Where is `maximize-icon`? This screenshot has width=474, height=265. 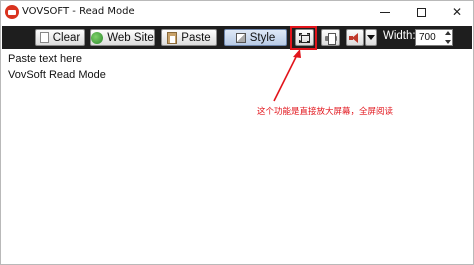 maximize-icon is located at coordinates (421, 12).